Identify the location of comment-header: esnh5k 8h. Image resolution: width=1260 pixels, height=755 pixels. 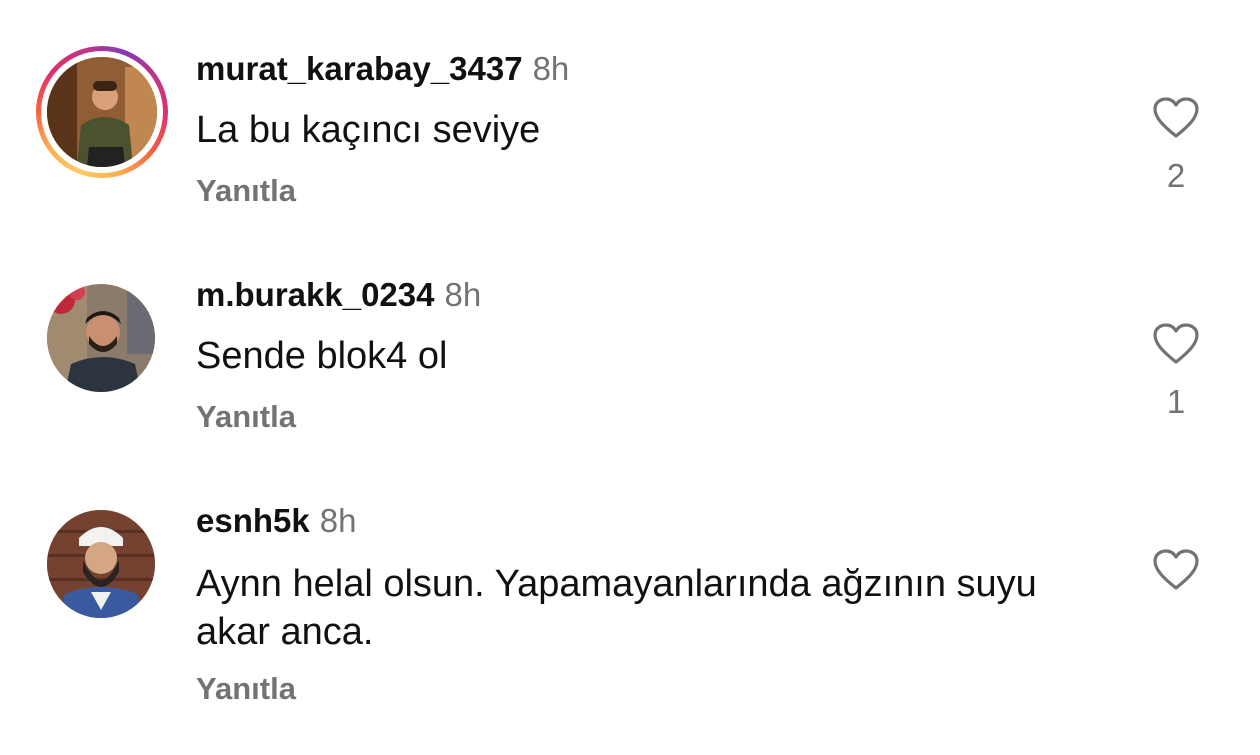
(276, 521).